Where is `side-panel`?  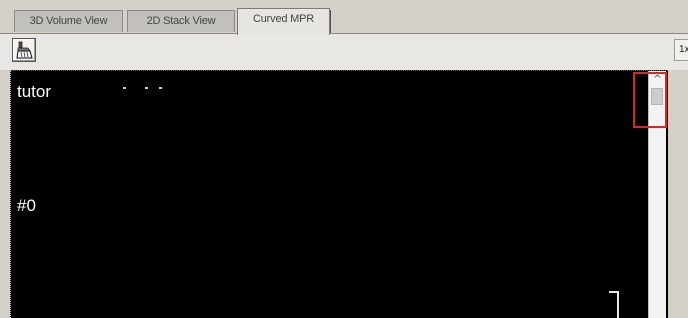 side-panel is located at coordinates (678, 194).